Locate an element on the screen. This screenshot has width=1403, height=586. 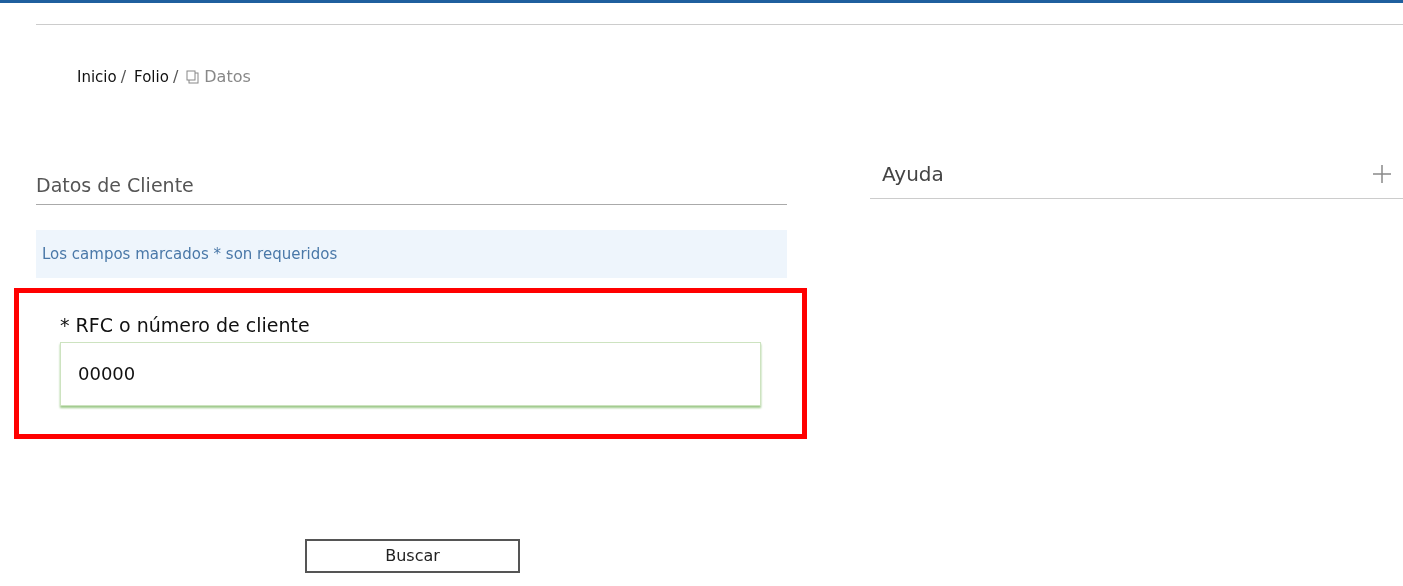
breadcrumb-link: Folio is located at coordinates (151, 77).